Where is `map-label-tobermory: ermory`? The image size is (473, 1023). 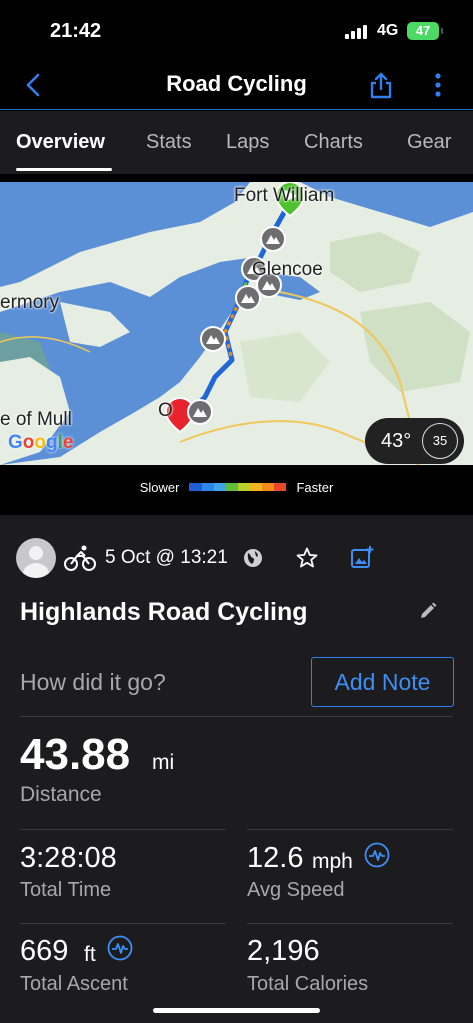
map-label-tobermory: ermory is located at coordinates (30, 302).